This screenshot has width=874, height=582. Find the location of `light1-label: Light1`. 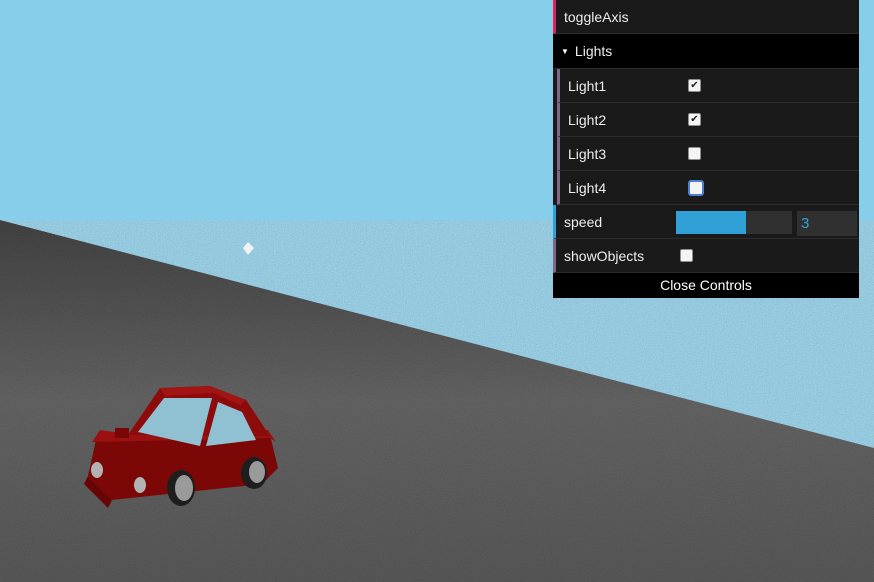

light1-label: Light1 is located at coordinates (587, 85).